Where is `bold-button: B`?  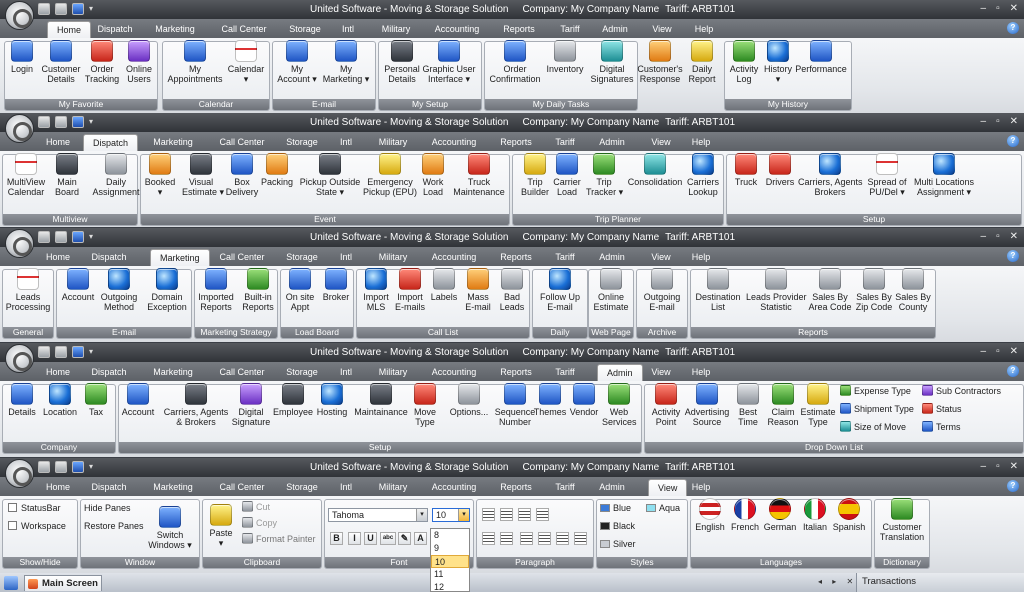 bold-button: B is located at coordinates (336, 538).